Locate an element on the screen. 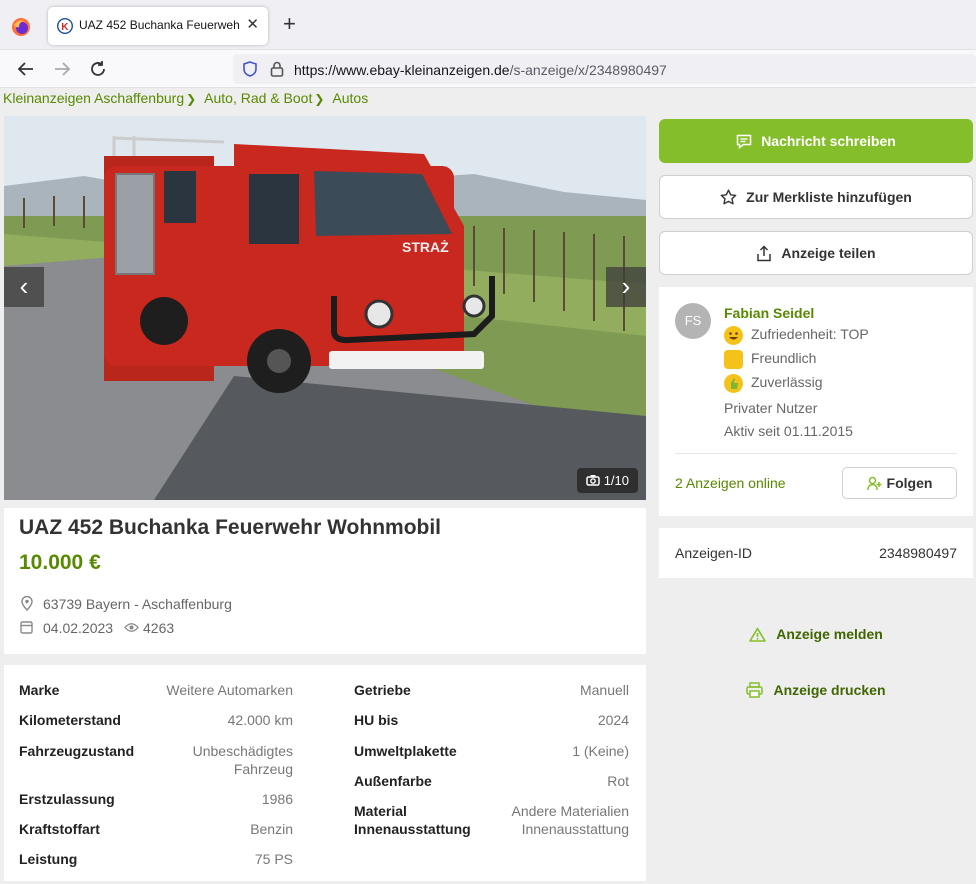 Image resolution: width=976 pixels, height=884 pixels. badge-label: Freundlich is located at coordinates (784, 358).